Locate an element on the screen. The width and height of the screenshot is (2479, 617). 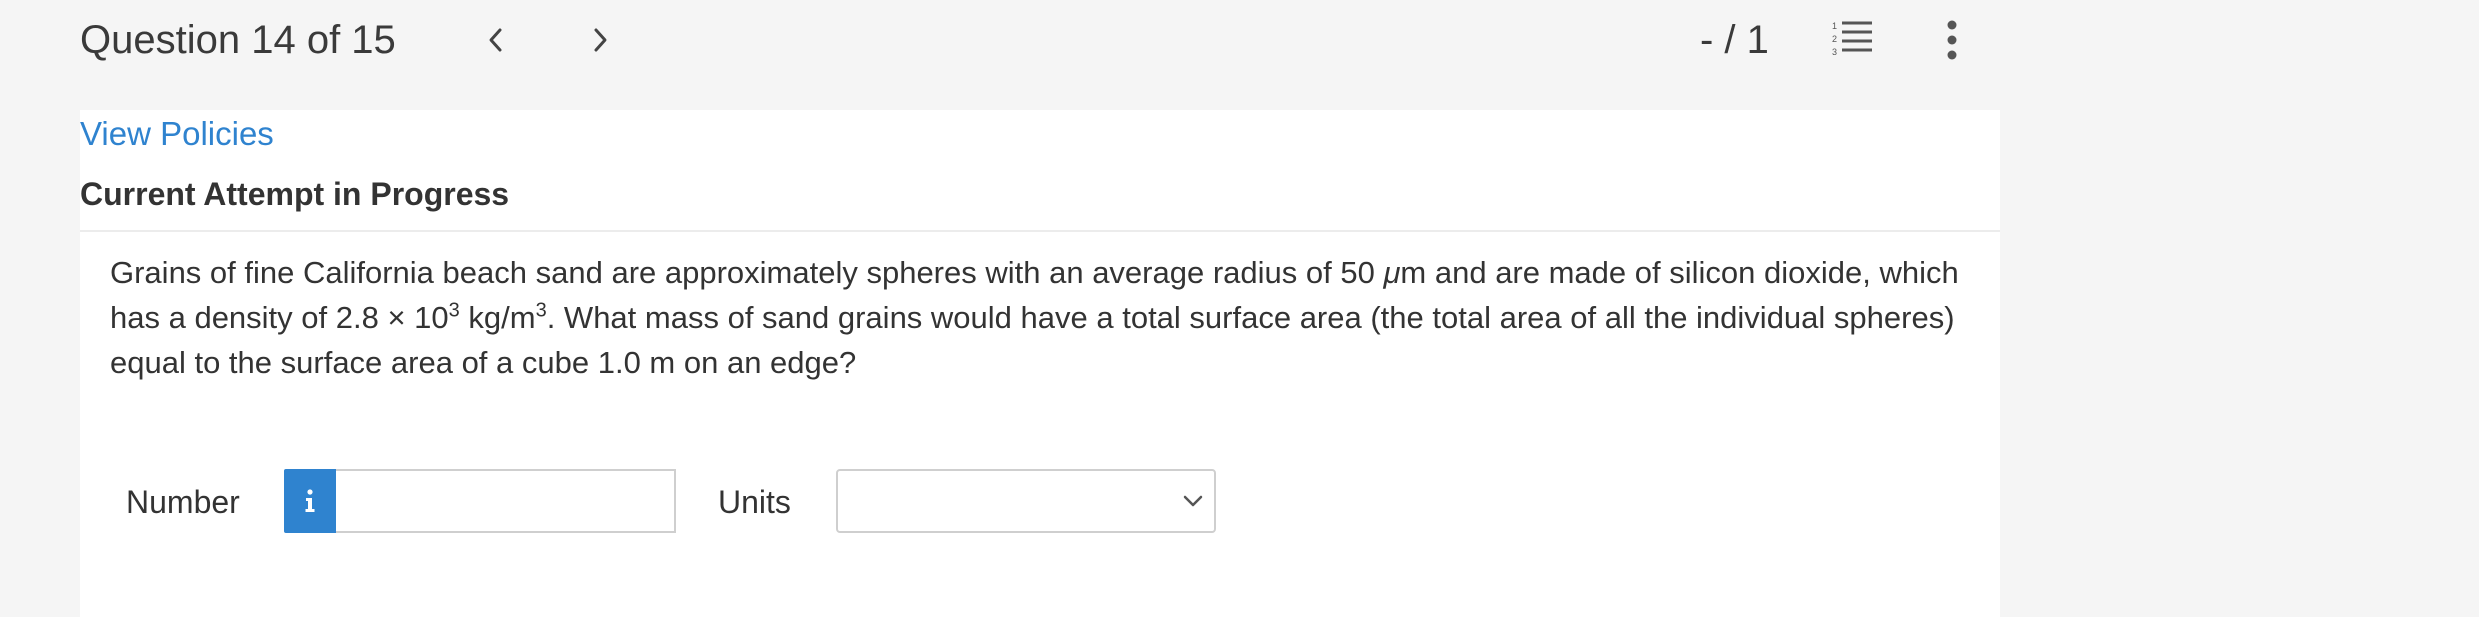
info-icon is located at coordinates (310, 500).